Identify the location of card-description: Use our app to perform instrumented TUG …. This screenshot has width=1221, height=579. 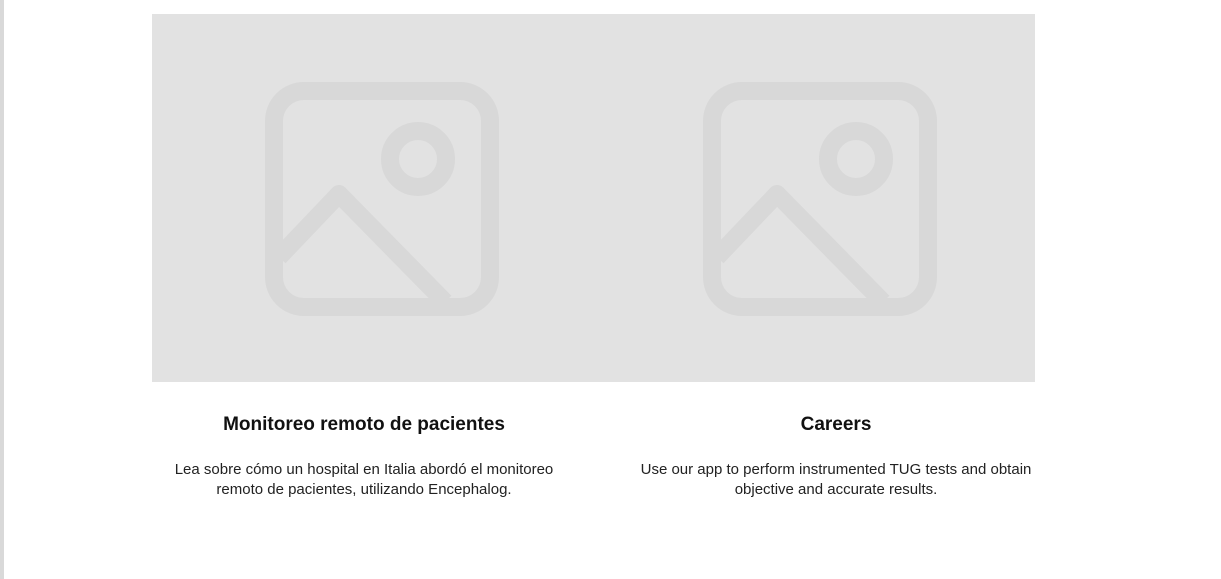
(836, 479).